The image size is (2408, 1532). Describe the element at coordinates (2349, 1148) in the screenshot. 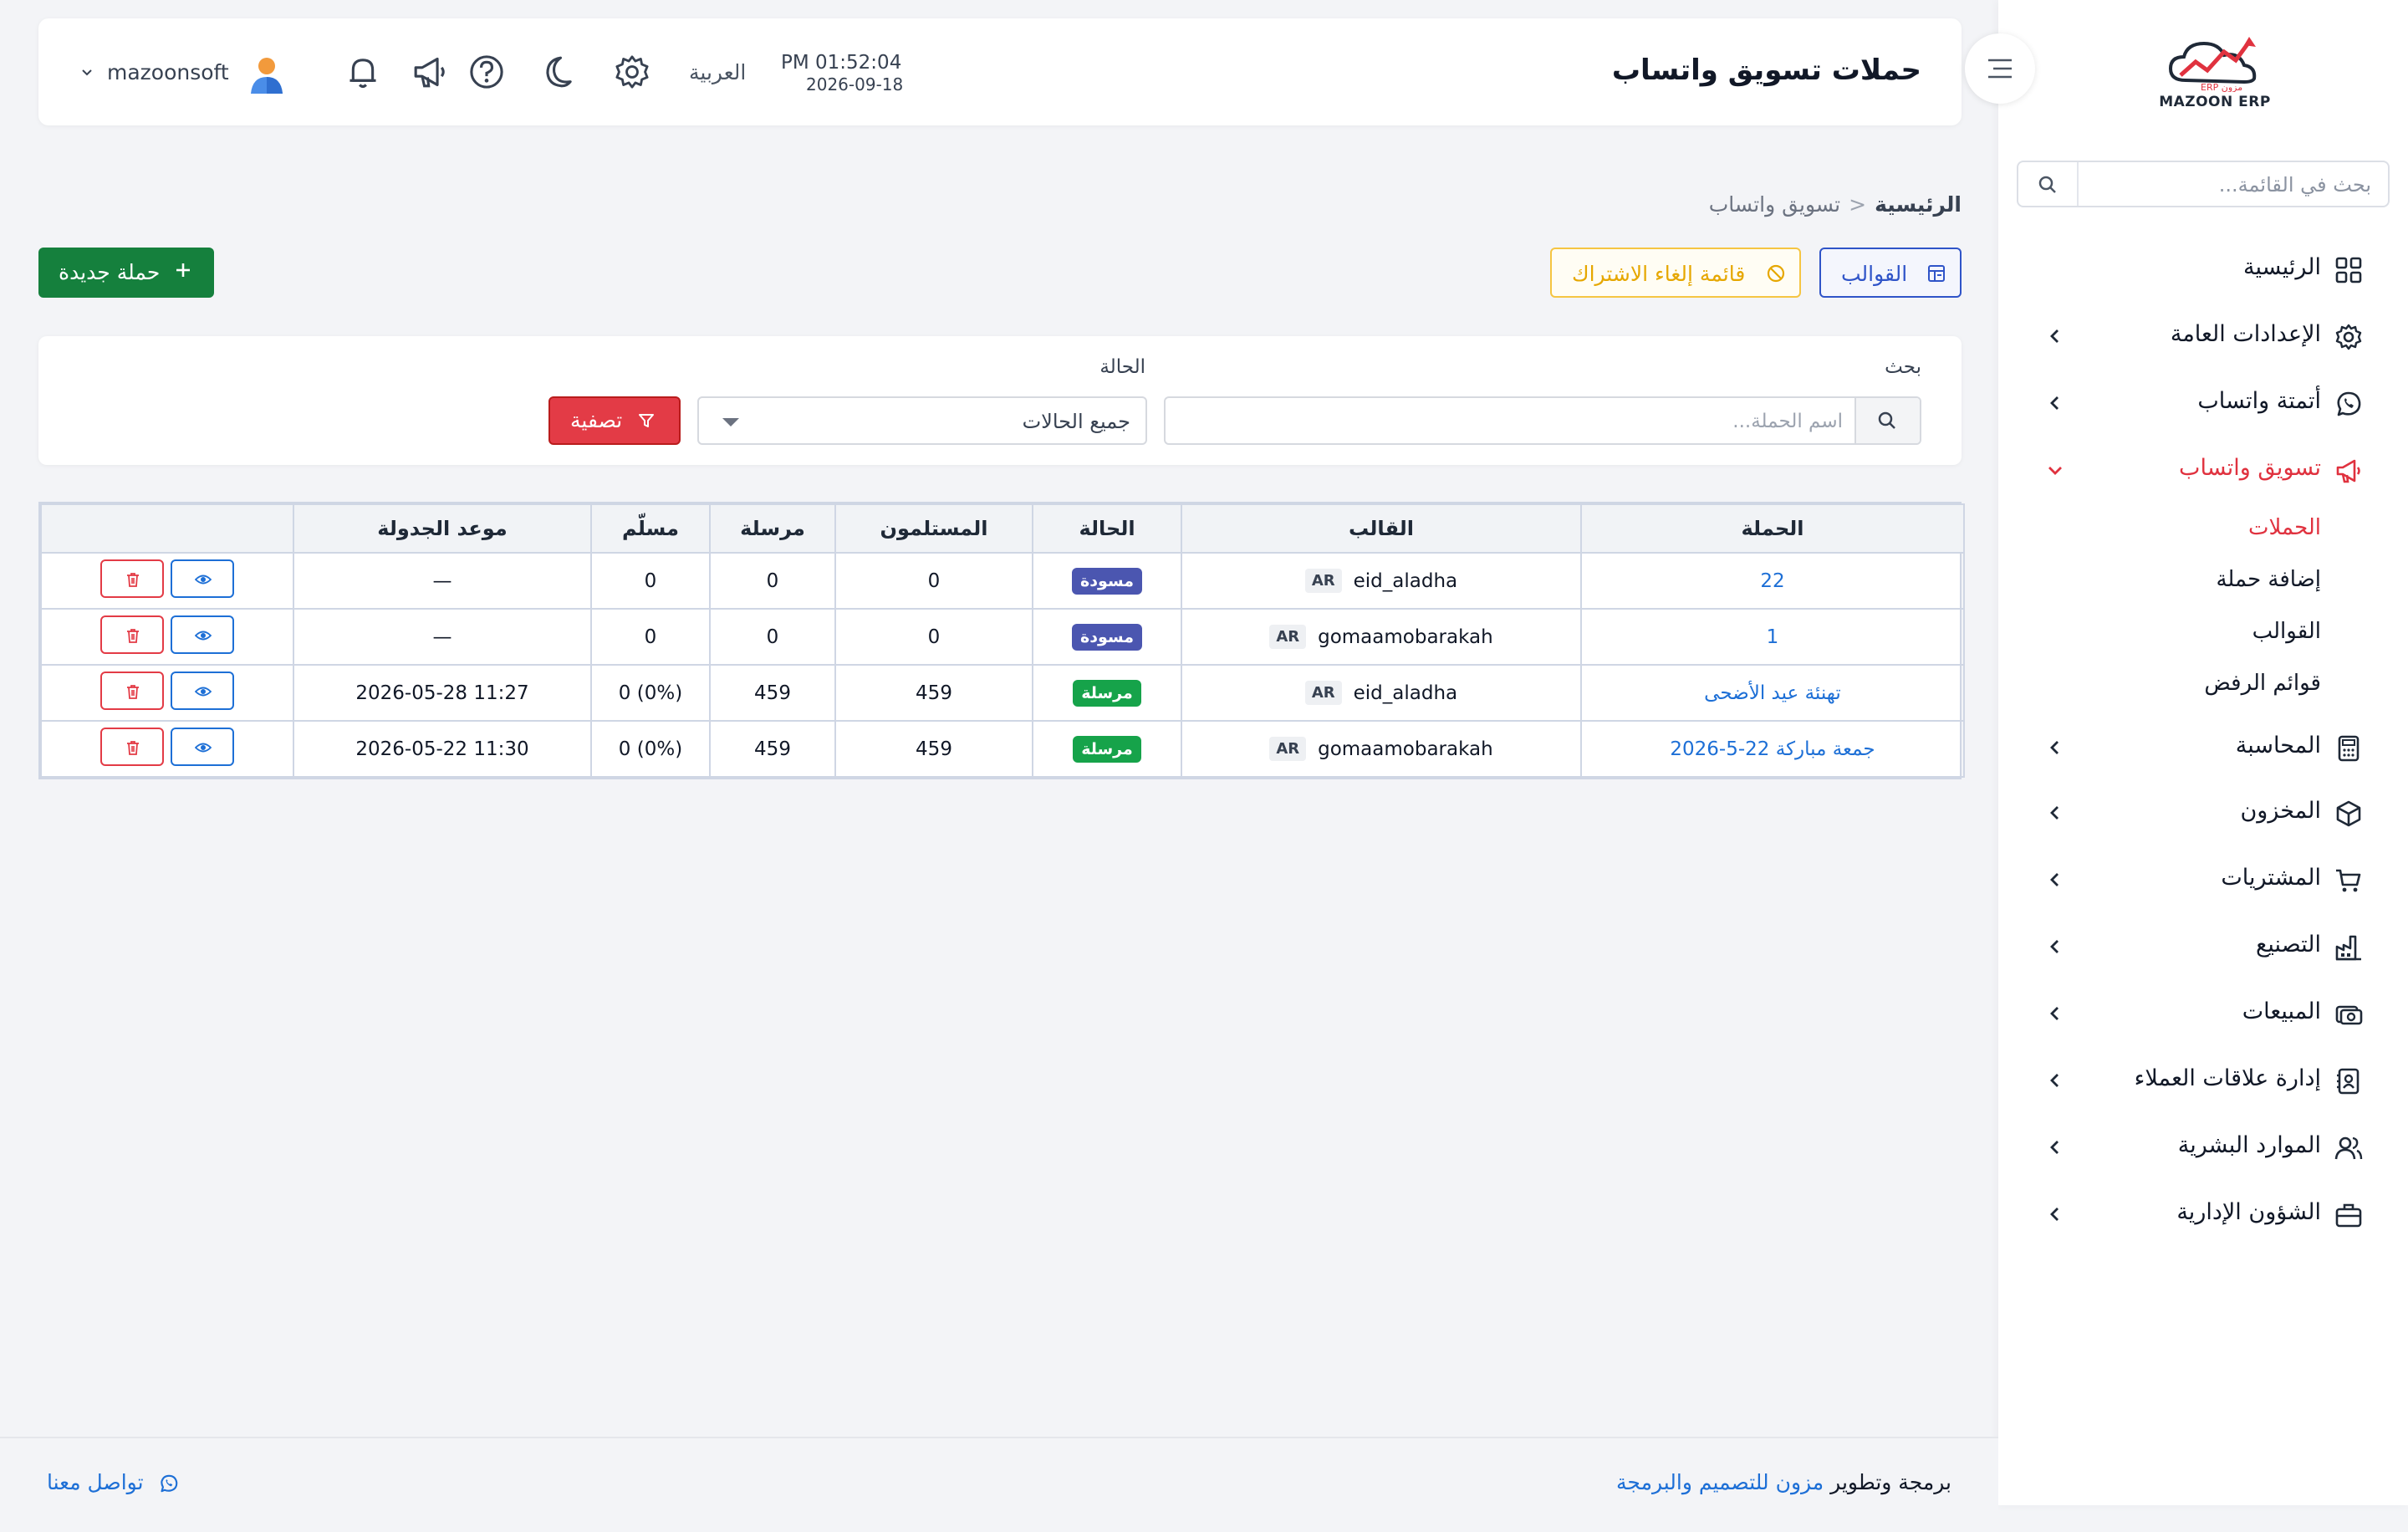

I see `users-icon` at that location.